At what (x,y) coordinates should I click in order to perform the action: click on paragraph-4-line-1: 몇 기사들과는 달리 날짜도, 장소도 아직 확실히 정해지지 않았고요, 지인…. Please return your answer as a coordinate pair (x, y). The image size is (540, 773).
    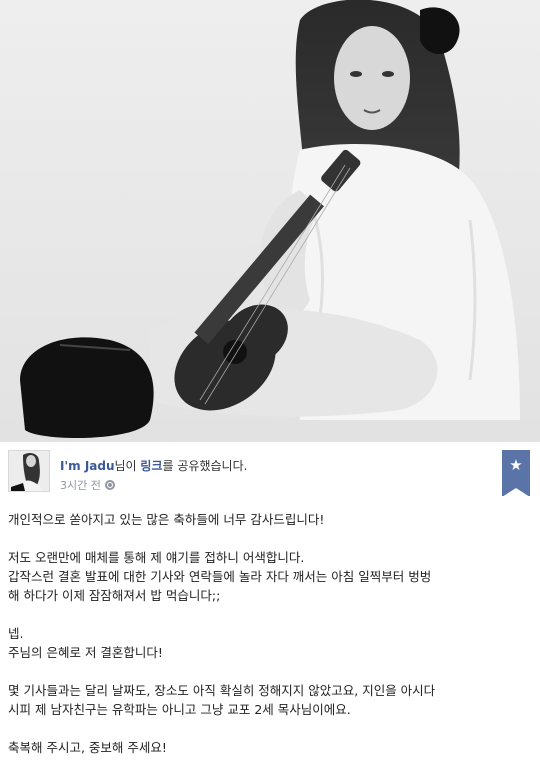
    Looking at the image, I should click on (222, 690).